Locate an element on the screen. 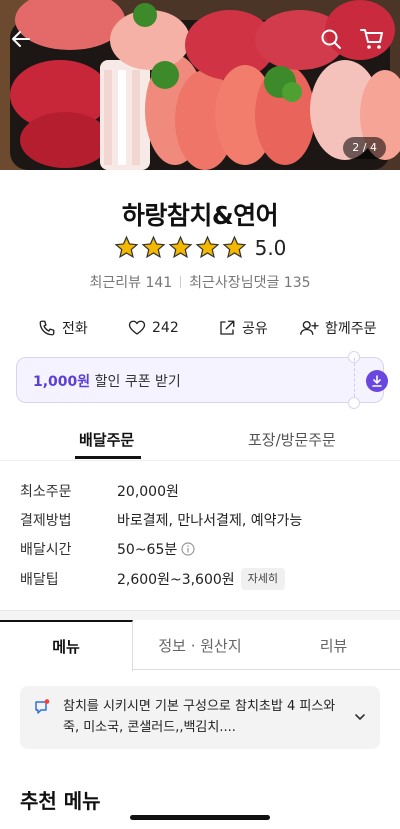 Image resolution: width=400 pixels, height=829 pixels. call-label: 전화 is located at coordinates (75, 329).